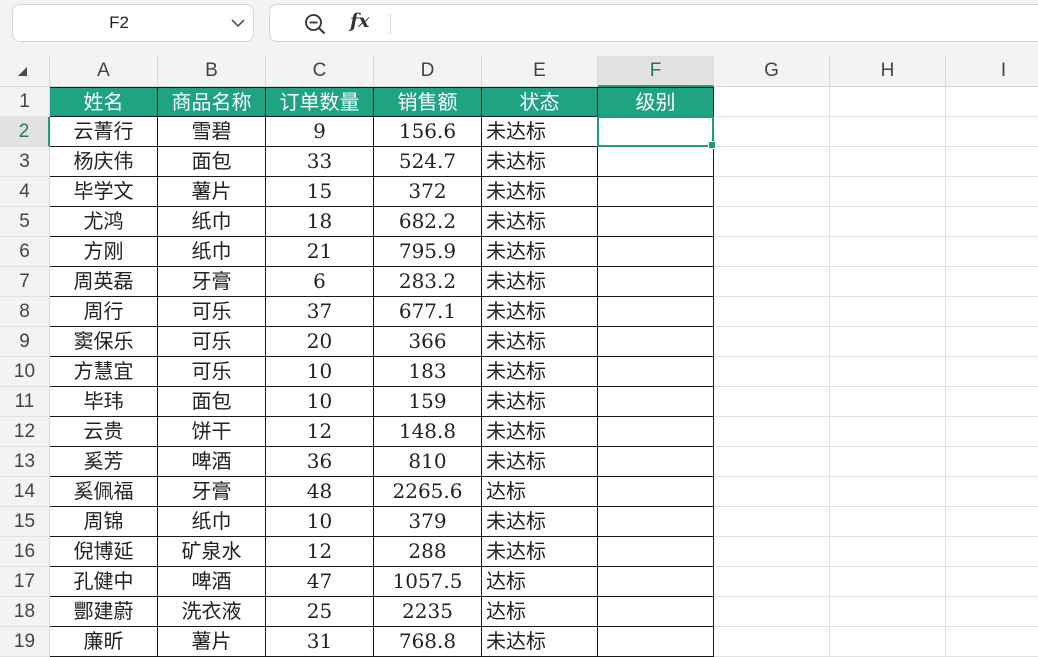 This screenshot has height=657, width=1038. What do you see at coordinates (428, 582) in the screenshot?
I see `table-cell: 1057.5` at bounding box center [428, 582].